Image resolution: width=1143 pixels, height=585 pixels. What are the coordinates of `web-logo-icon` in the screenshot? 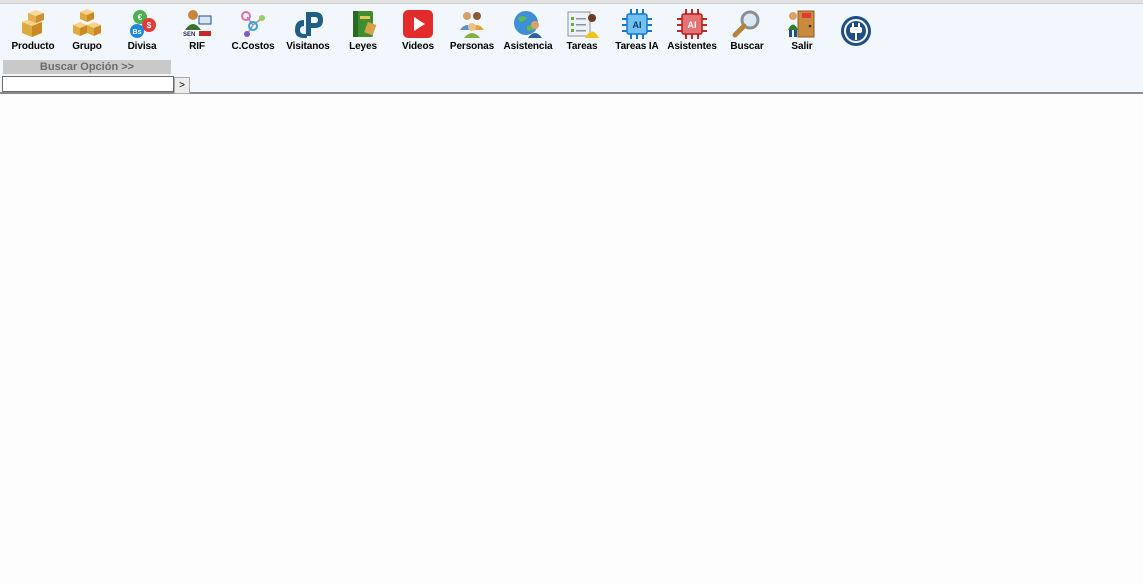 It's located at (309, 25).